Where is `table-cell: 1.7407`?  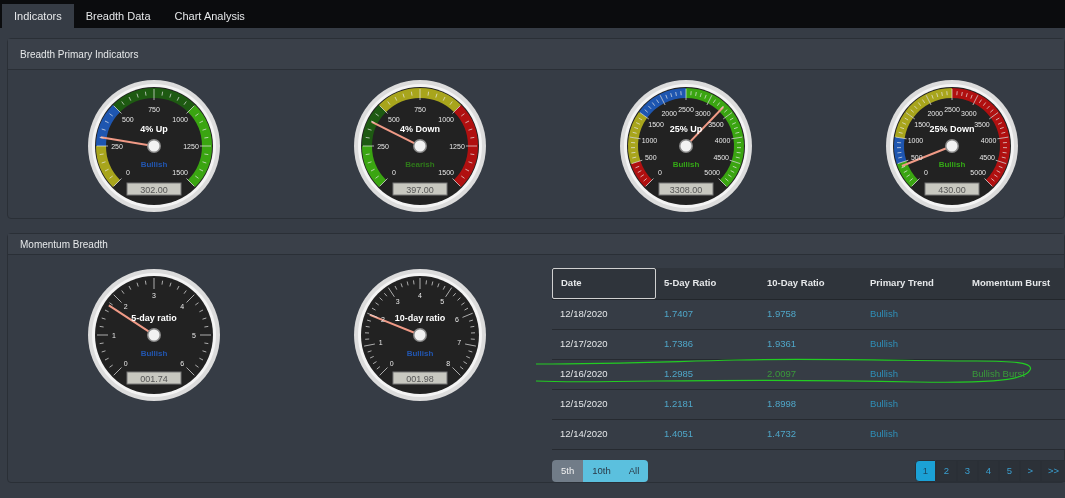 table-cell: 1.7407 is located at coordinates (679, 314).